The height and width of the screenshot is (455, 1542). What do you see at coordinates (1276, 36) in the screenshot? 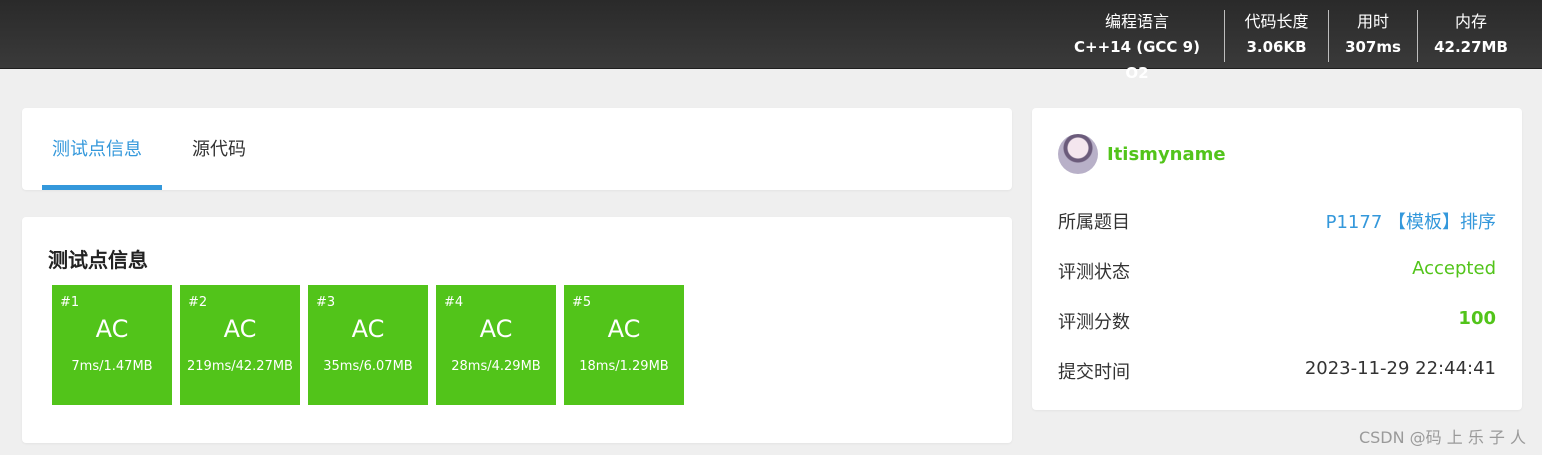
I see `stat-code-length: 代码长度 3.06KB` at bounding box center [1276, 36].